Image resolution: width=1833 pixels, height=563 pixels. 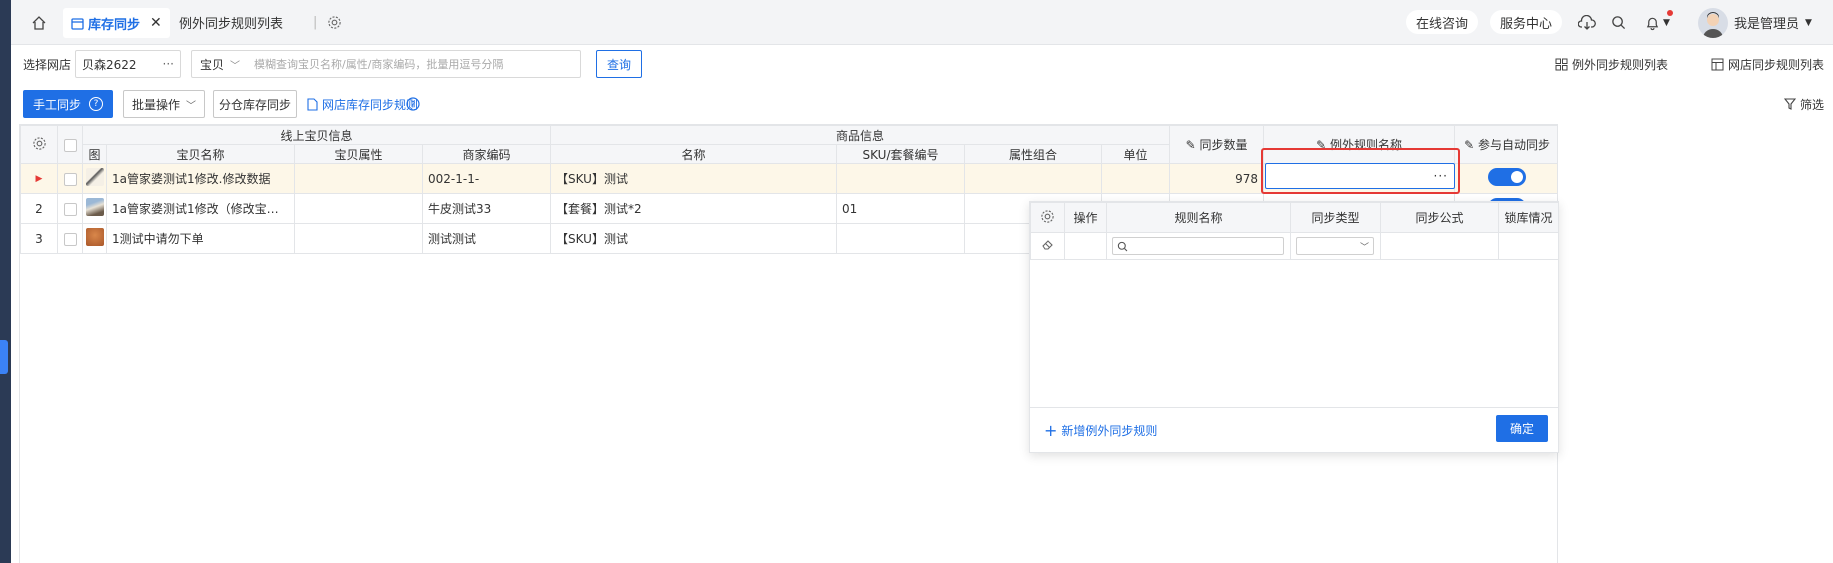 What do you see at coordinates (1109, 431) in the screenshot?
I see `add-rule-label: 新增例外同步规则` at bounding box center [1109, 431].